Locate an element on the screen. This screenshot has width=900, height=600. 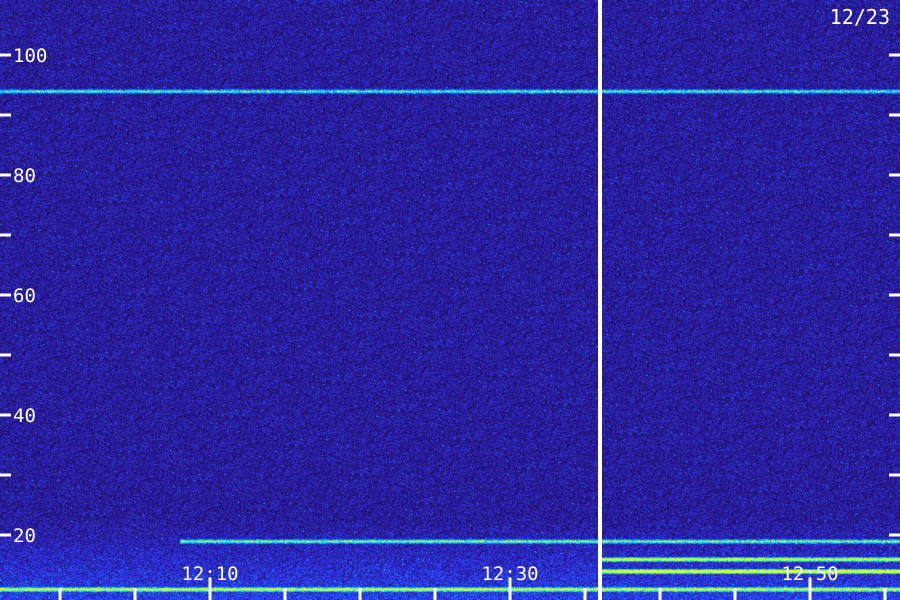
x-tick-label: 12:30 is located at coordinates (509, 574).